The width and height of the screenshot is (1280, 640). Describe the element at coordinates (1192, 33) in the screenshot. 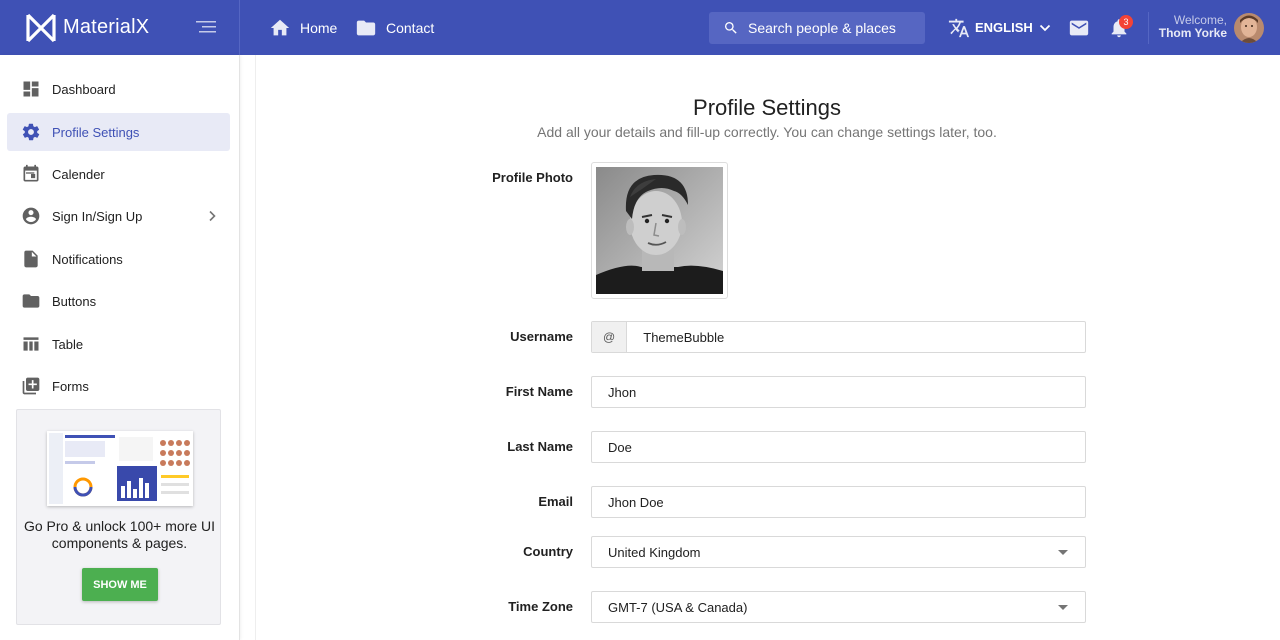

I see `user-name: Thom Yorke` at that location.